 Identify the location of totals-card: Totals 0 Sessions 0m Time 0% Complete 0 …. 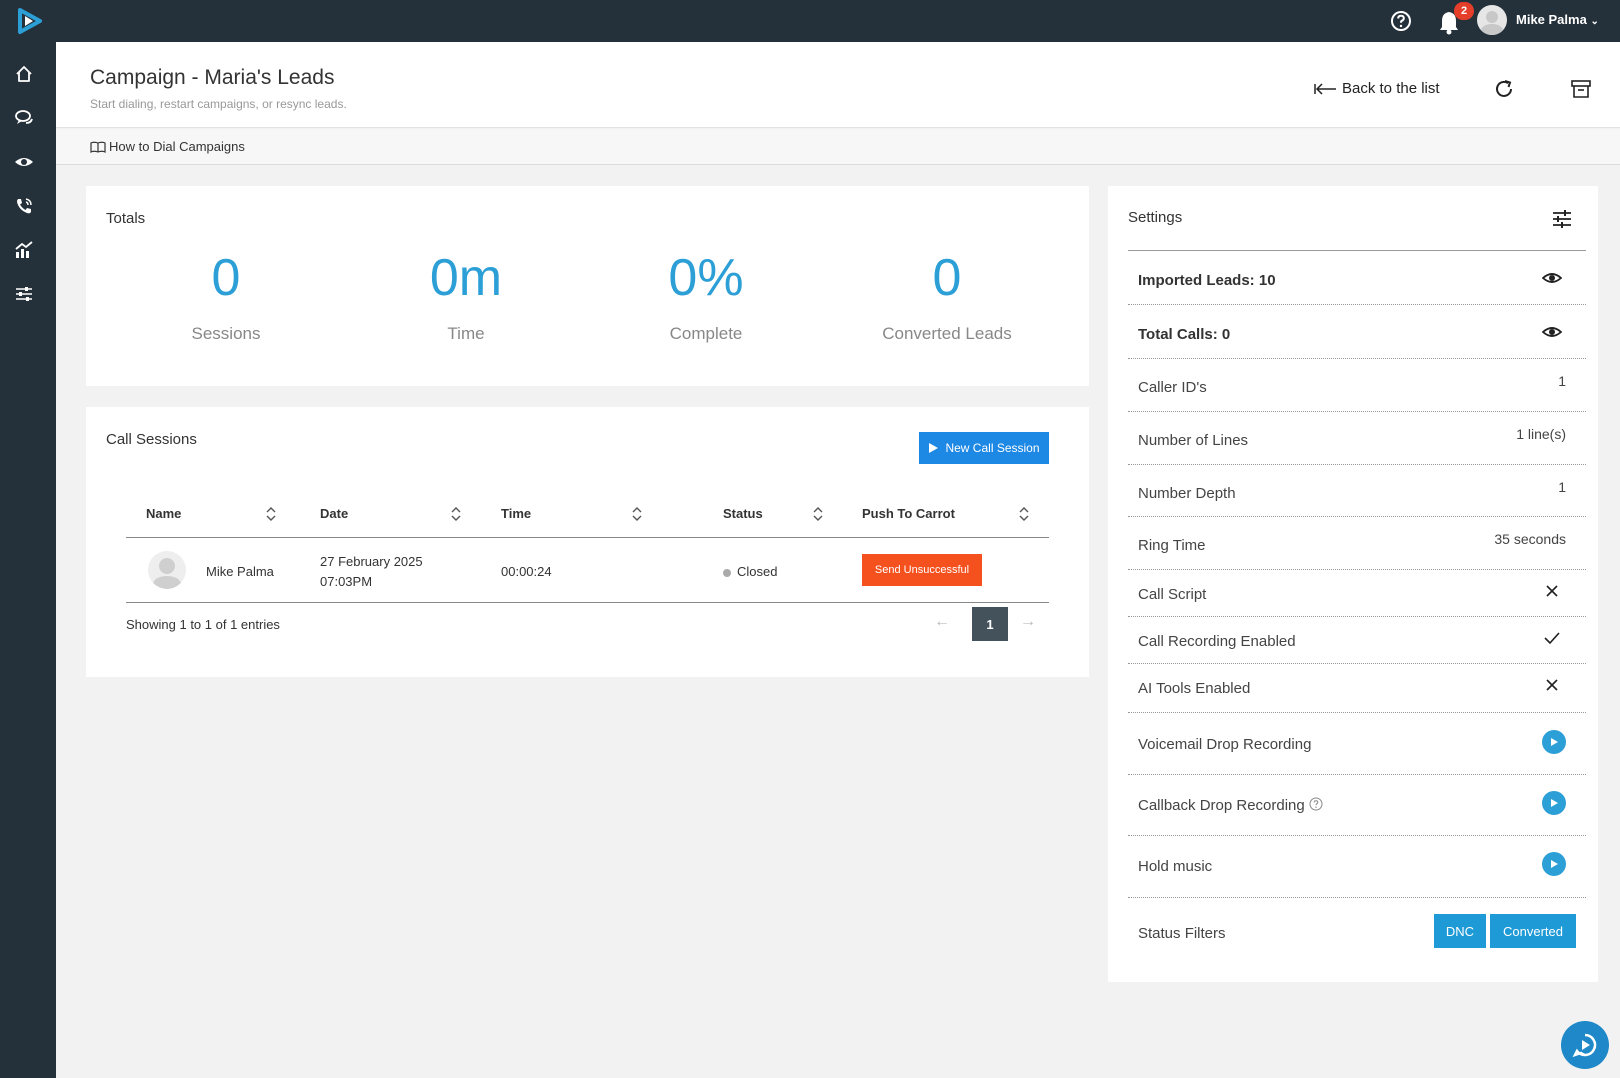
(587, 286).